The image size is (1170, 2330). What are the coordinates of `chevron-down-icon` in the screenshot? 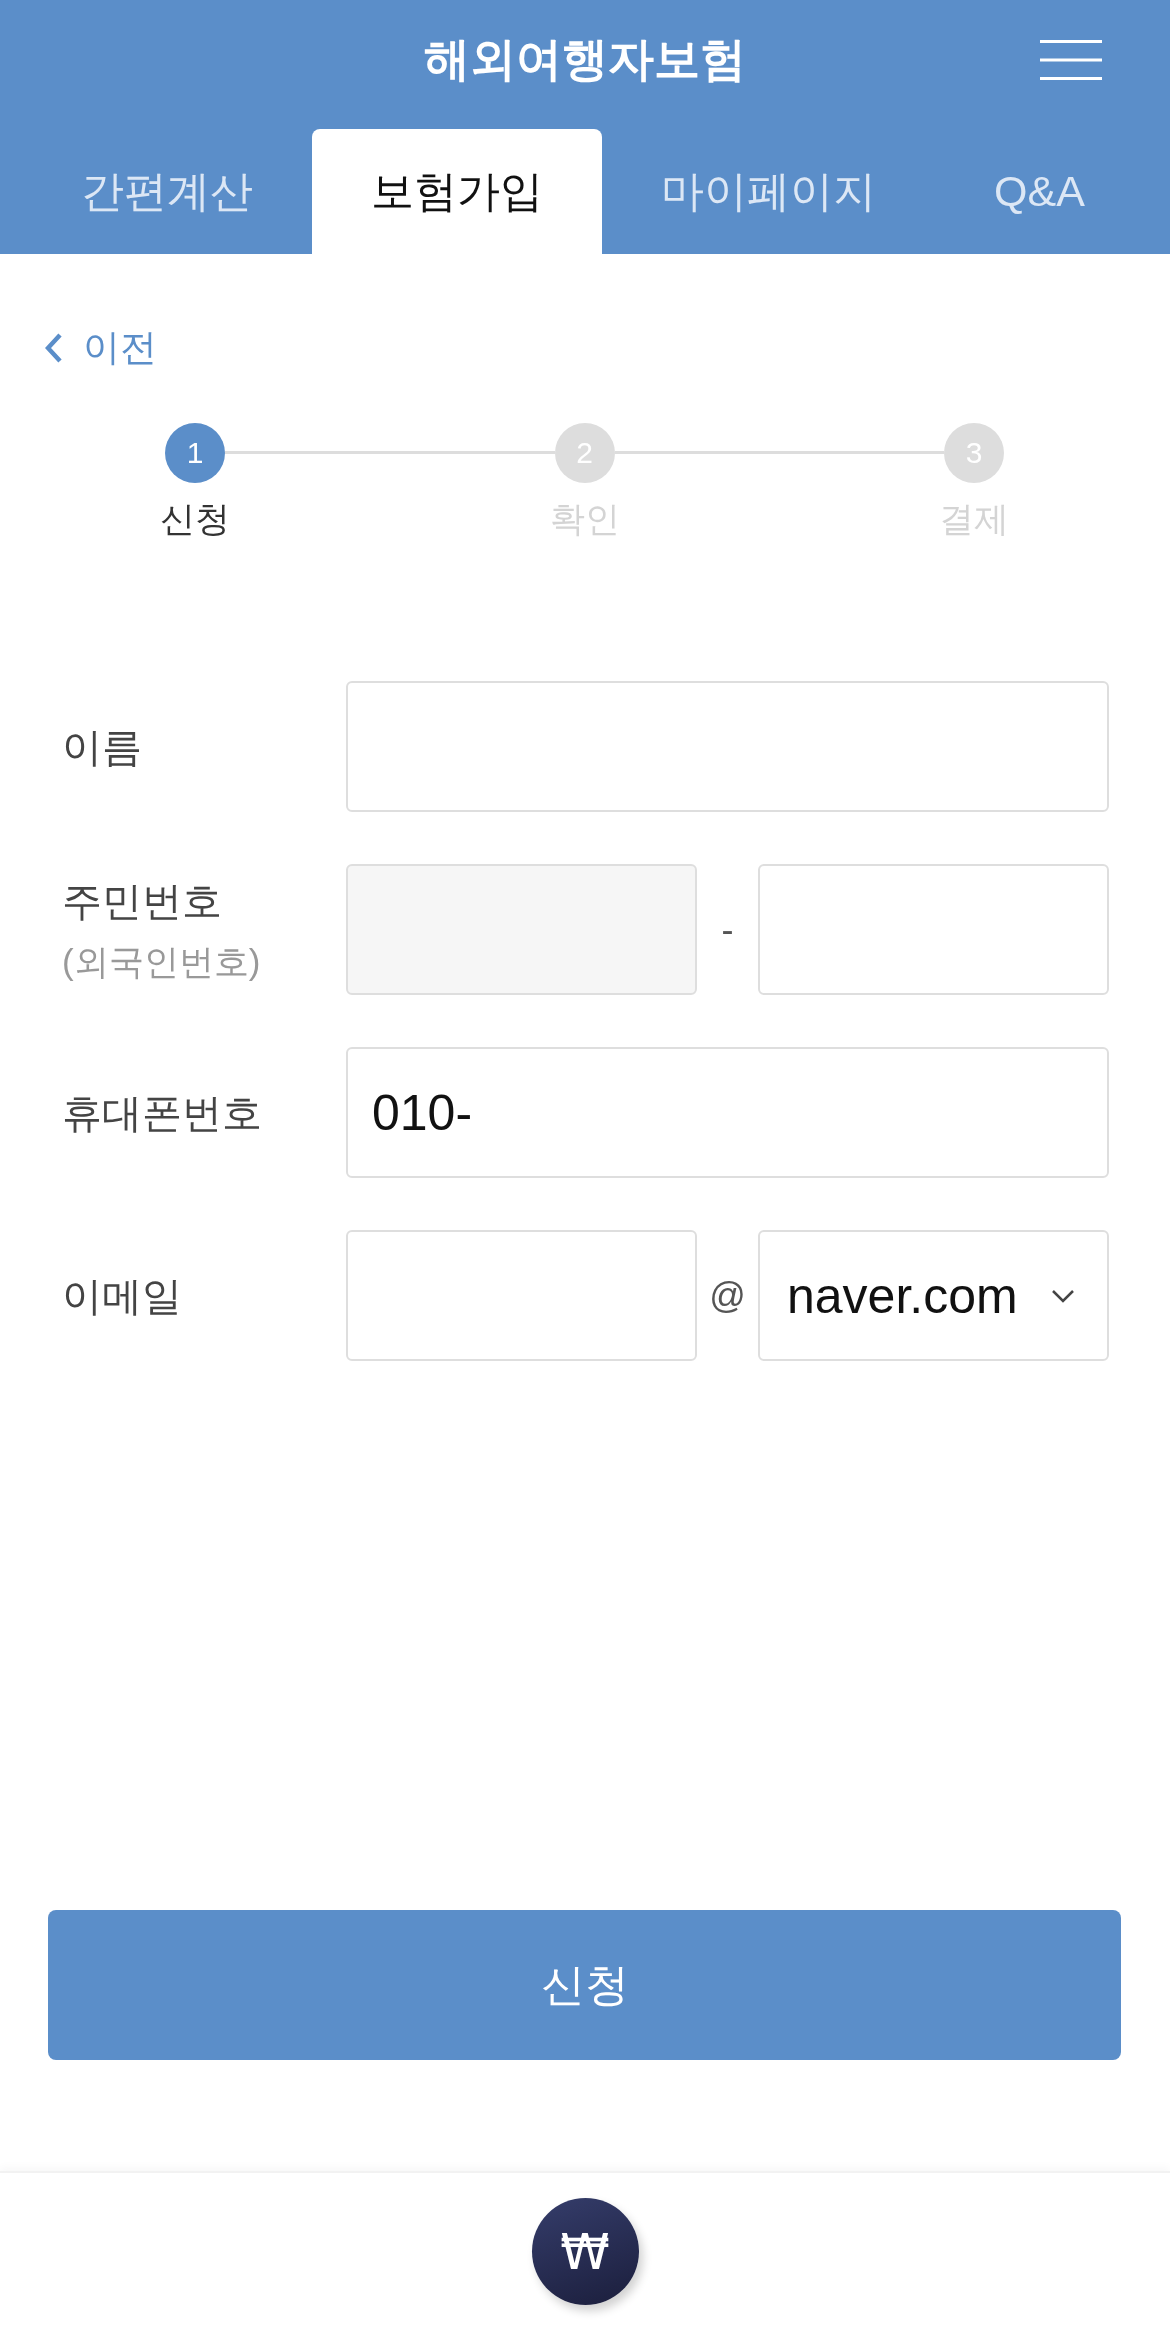 It's located at (1063, 1295).